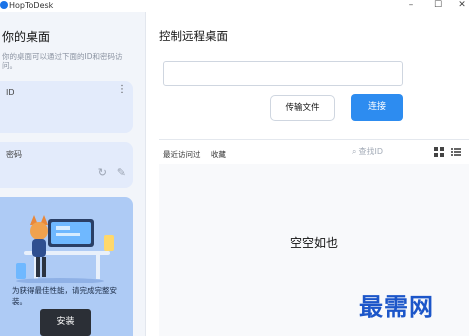 The image size is (474, 336). Describe the element at coordinates (14, 154) in the screenshot. I see `password-label: 密码` at that location.